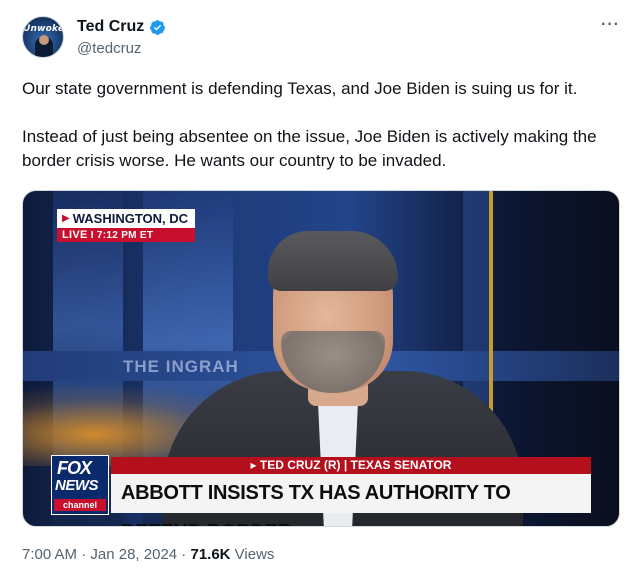  I want to click on name-row: Ted Cruz, so click(121, 27).